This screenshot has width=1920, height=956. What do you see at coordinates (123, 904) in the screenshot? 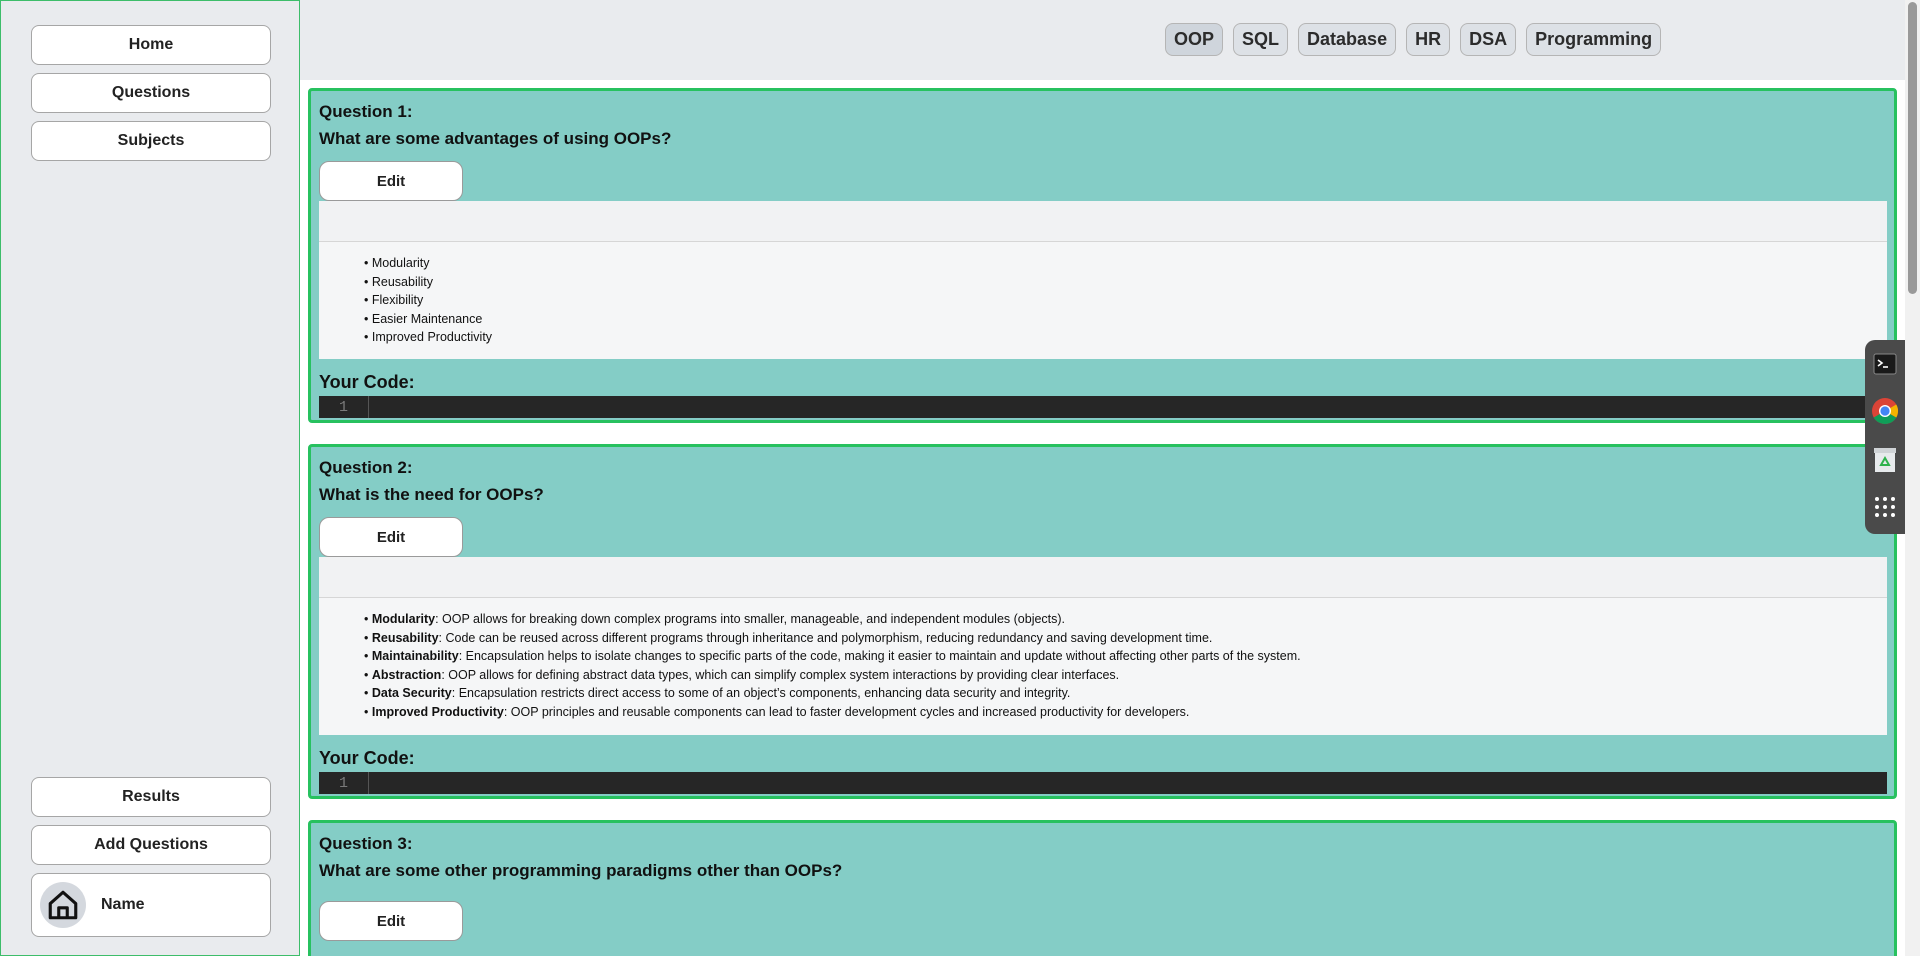
I see `profile-name: Name` at bounding box center [123, 904].